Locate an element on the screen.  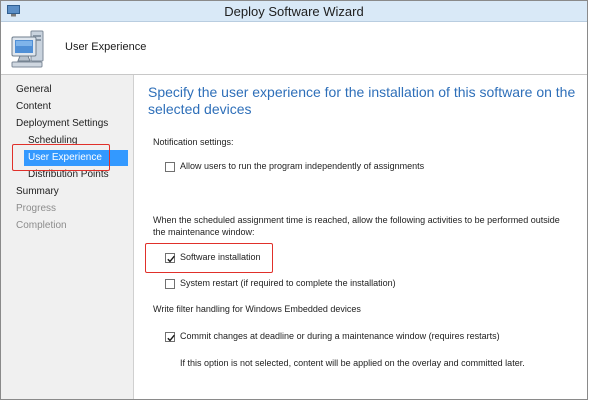
nav-item-completion: Completion is located at coordinates (41, 225).